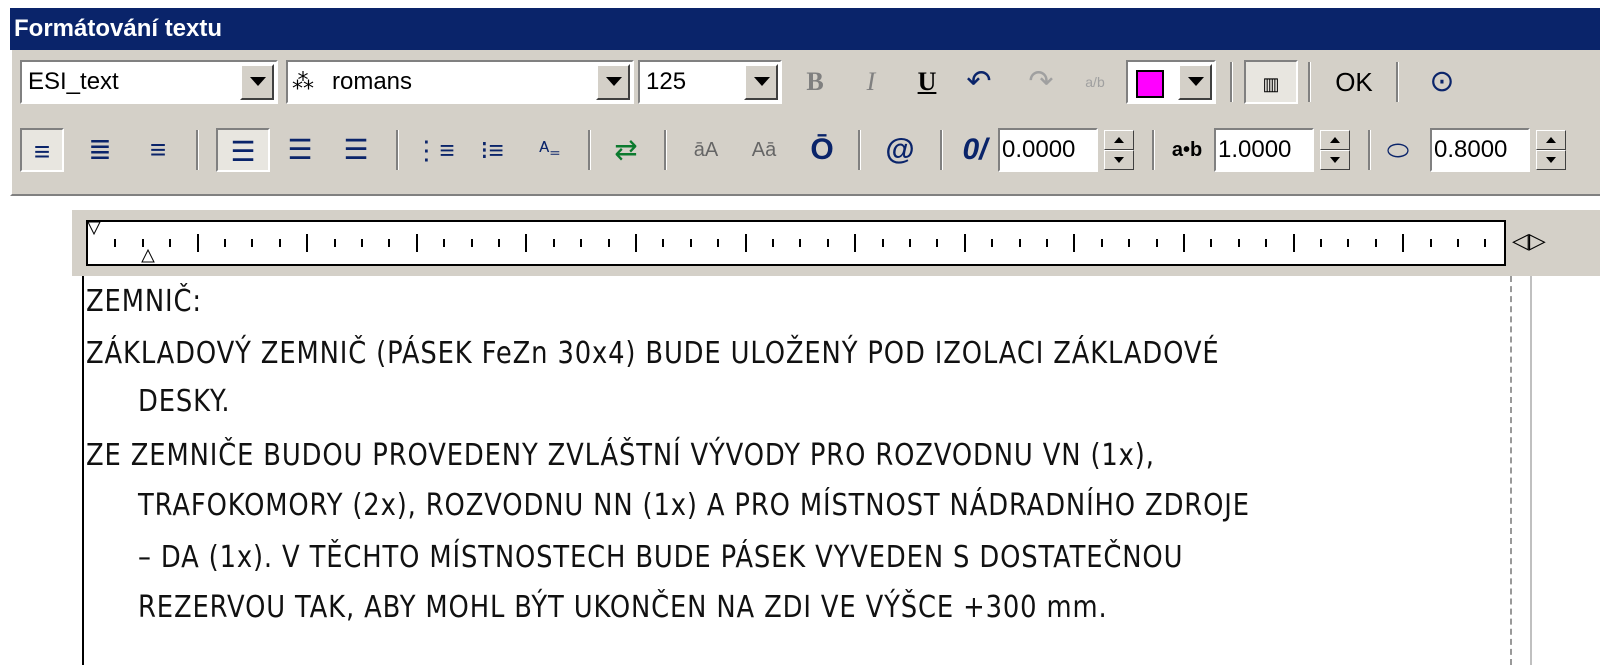 This screenshot has width=1600, height=665. I want to click on ok-button: OK, so click(1354, 82).